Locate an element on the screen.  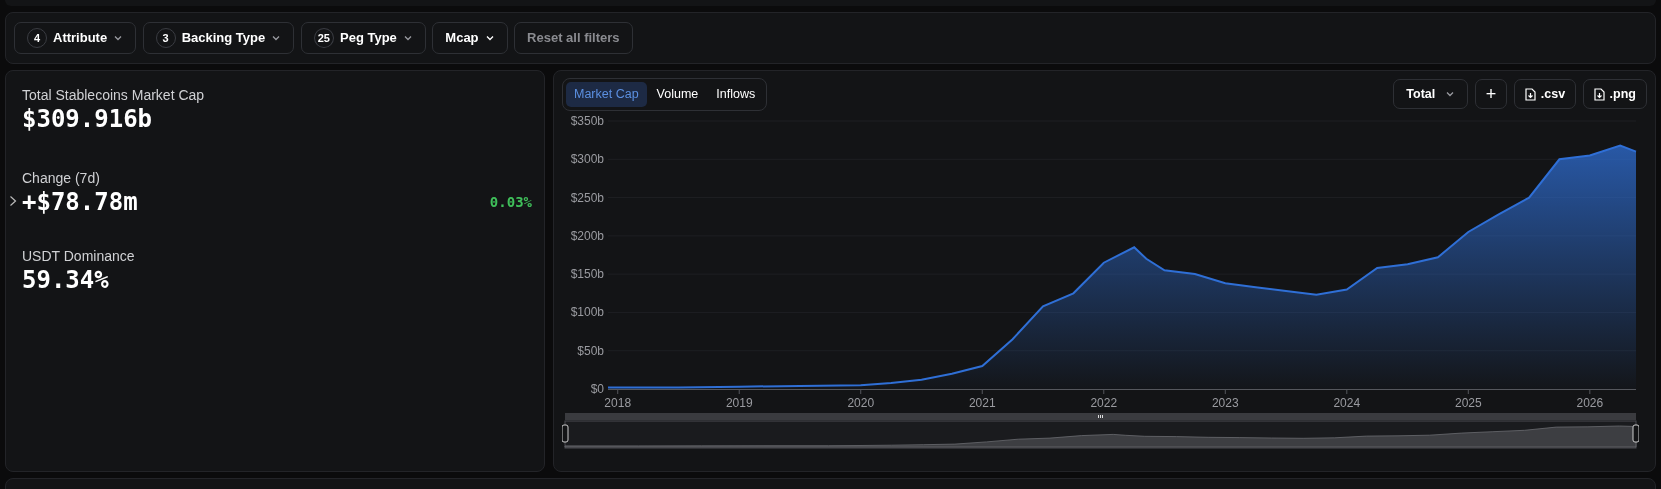
x-axis-label: 2021 is located at coordinates (982, 402).